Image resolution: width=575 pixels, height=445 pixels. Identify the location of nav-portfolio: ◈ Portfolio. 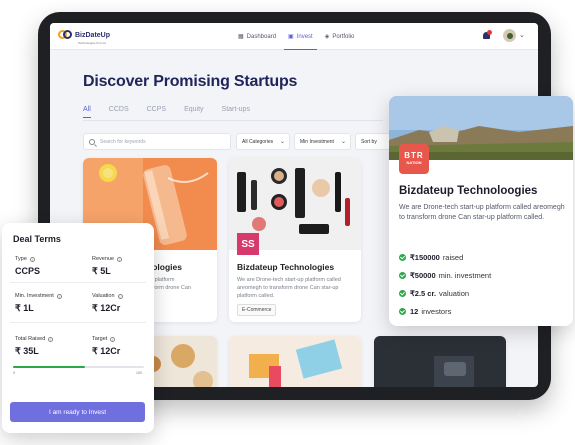
(340, 36).